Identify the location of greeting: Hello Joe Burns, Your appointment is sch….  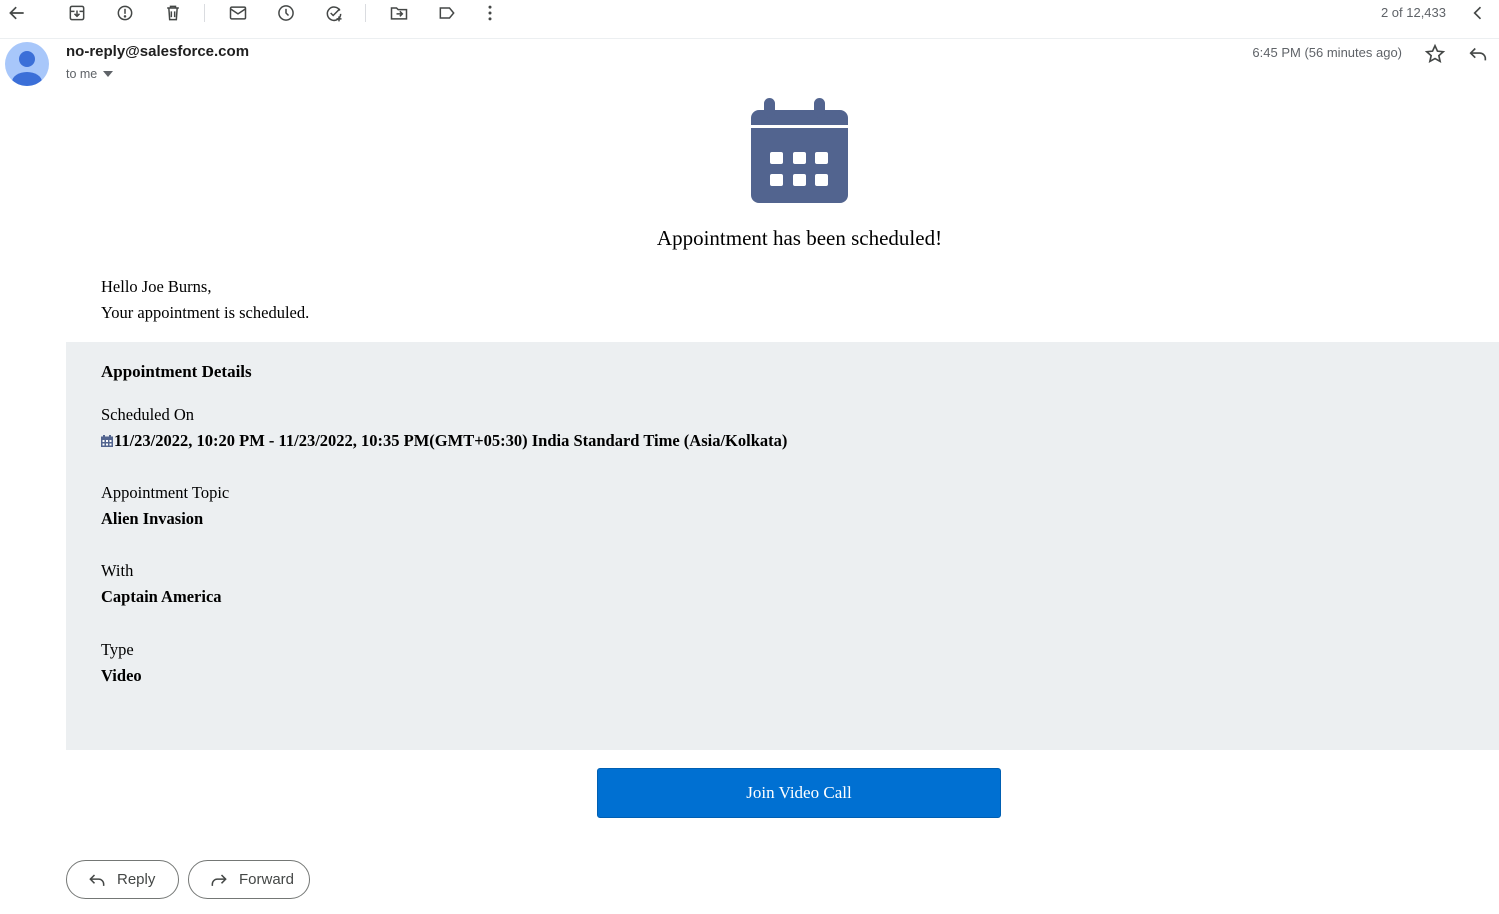
(205, 300).